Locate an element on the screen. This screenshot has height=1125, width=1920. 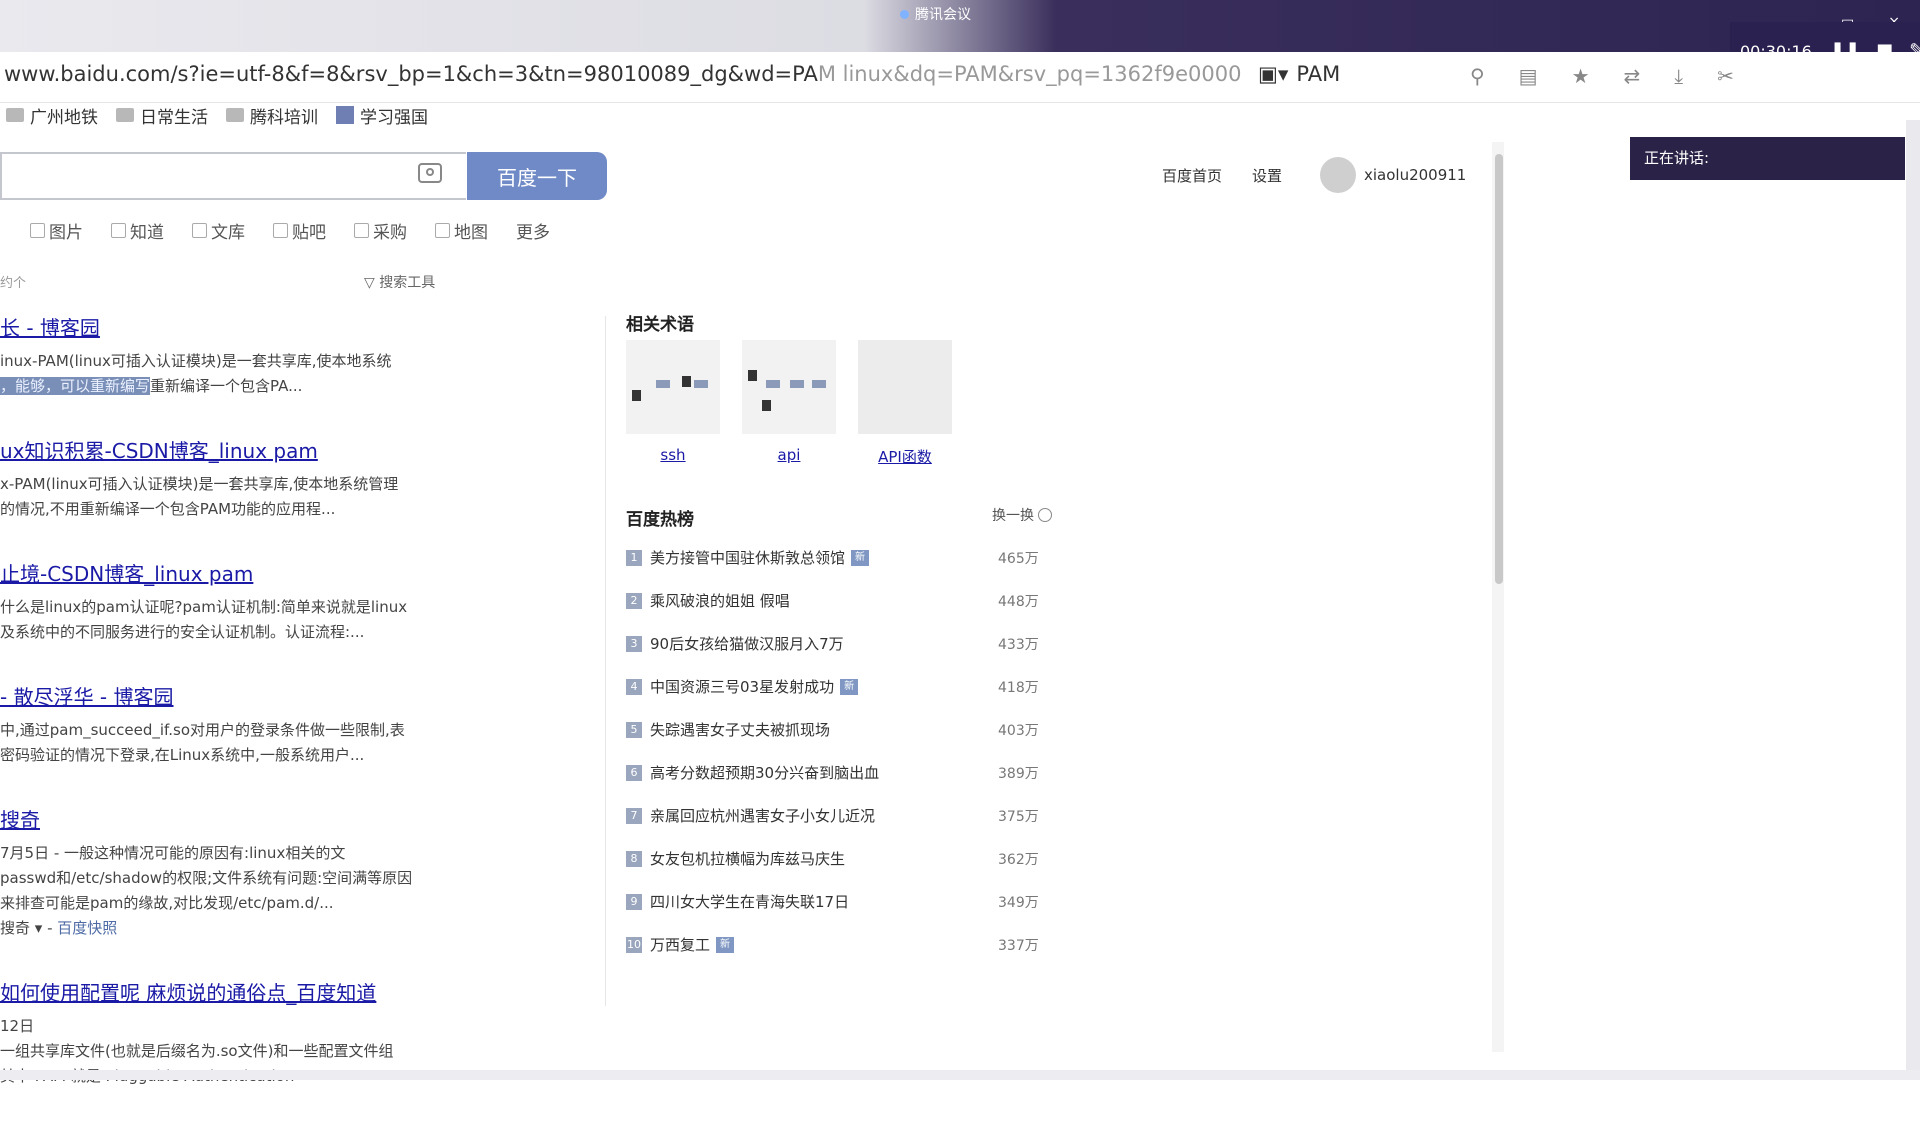
result-title: - 散尽浮华 - 博客园 is located at coordinates (235, 695).